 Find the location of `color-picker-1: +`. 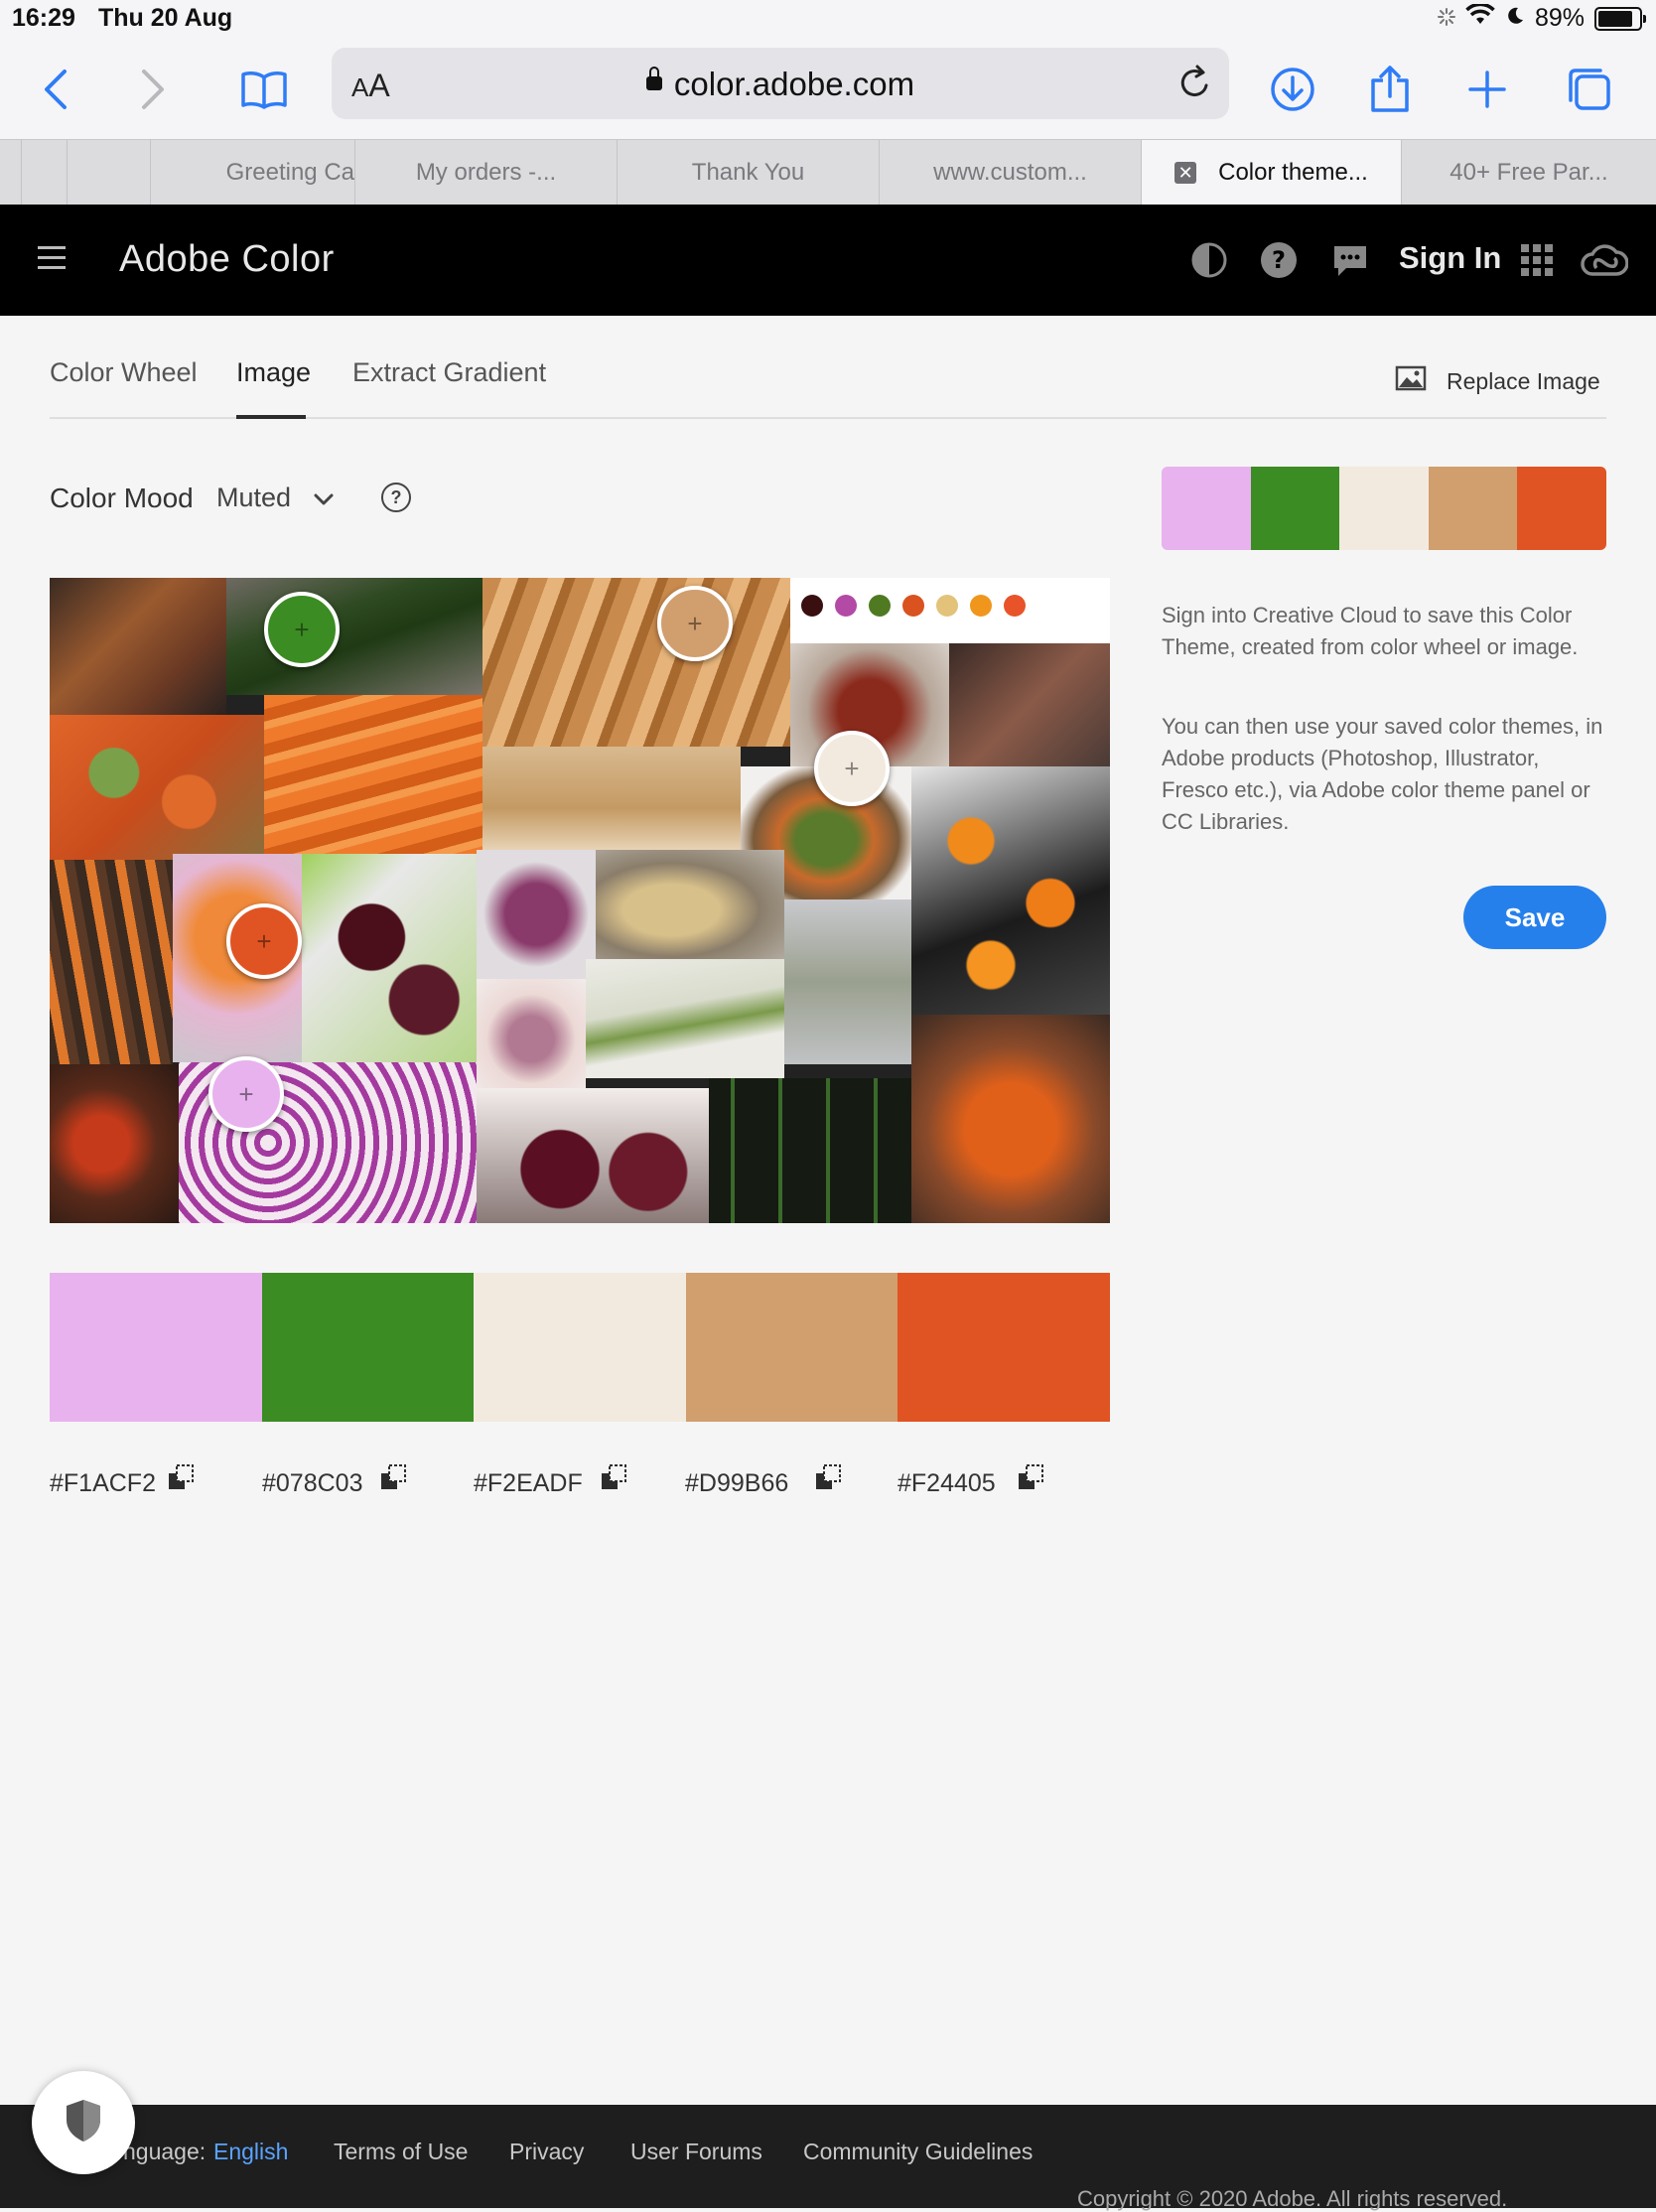

color-picker-1: + is located at coordinates (246, 1094).